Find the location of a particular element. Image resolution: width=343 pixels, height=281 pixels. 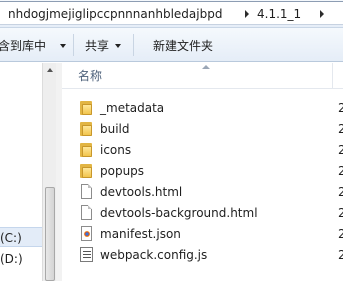

column-divider is located at coordinates (332, 76).